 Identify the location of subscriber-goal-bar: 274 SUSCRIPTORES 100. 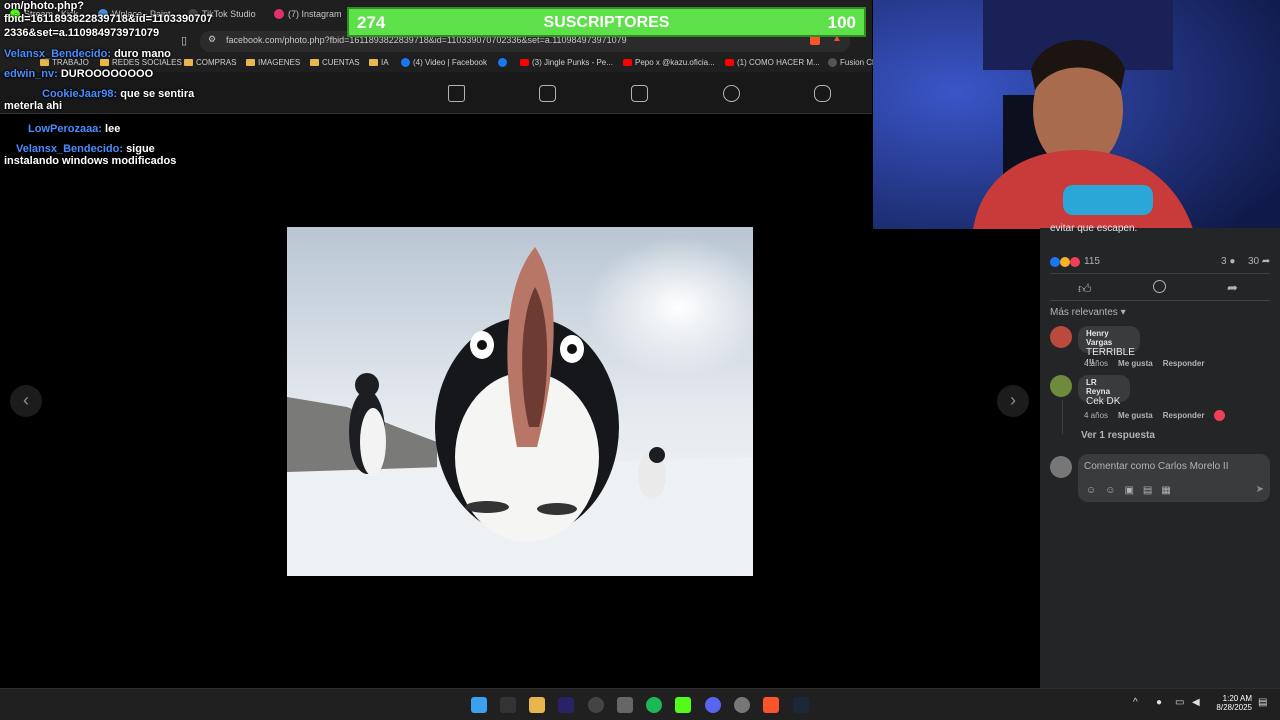
(606, 22).